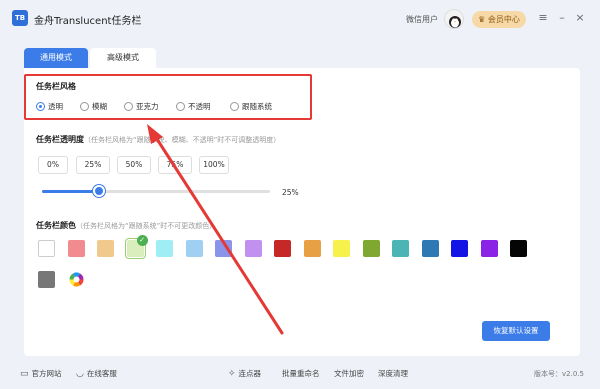 The image size is (600, 389). I want to click on custom-color-picker-icon, so click(76, 279).